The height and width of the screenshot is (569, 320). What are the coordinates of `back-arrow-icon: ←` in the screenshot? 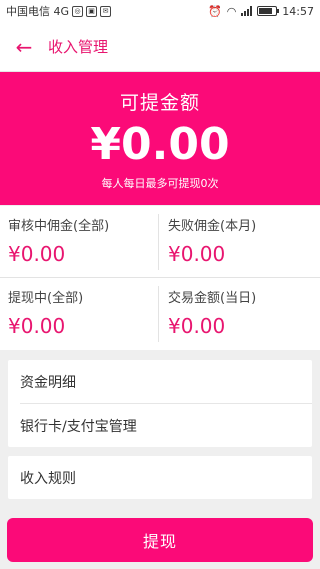 It's located at (24, 47).